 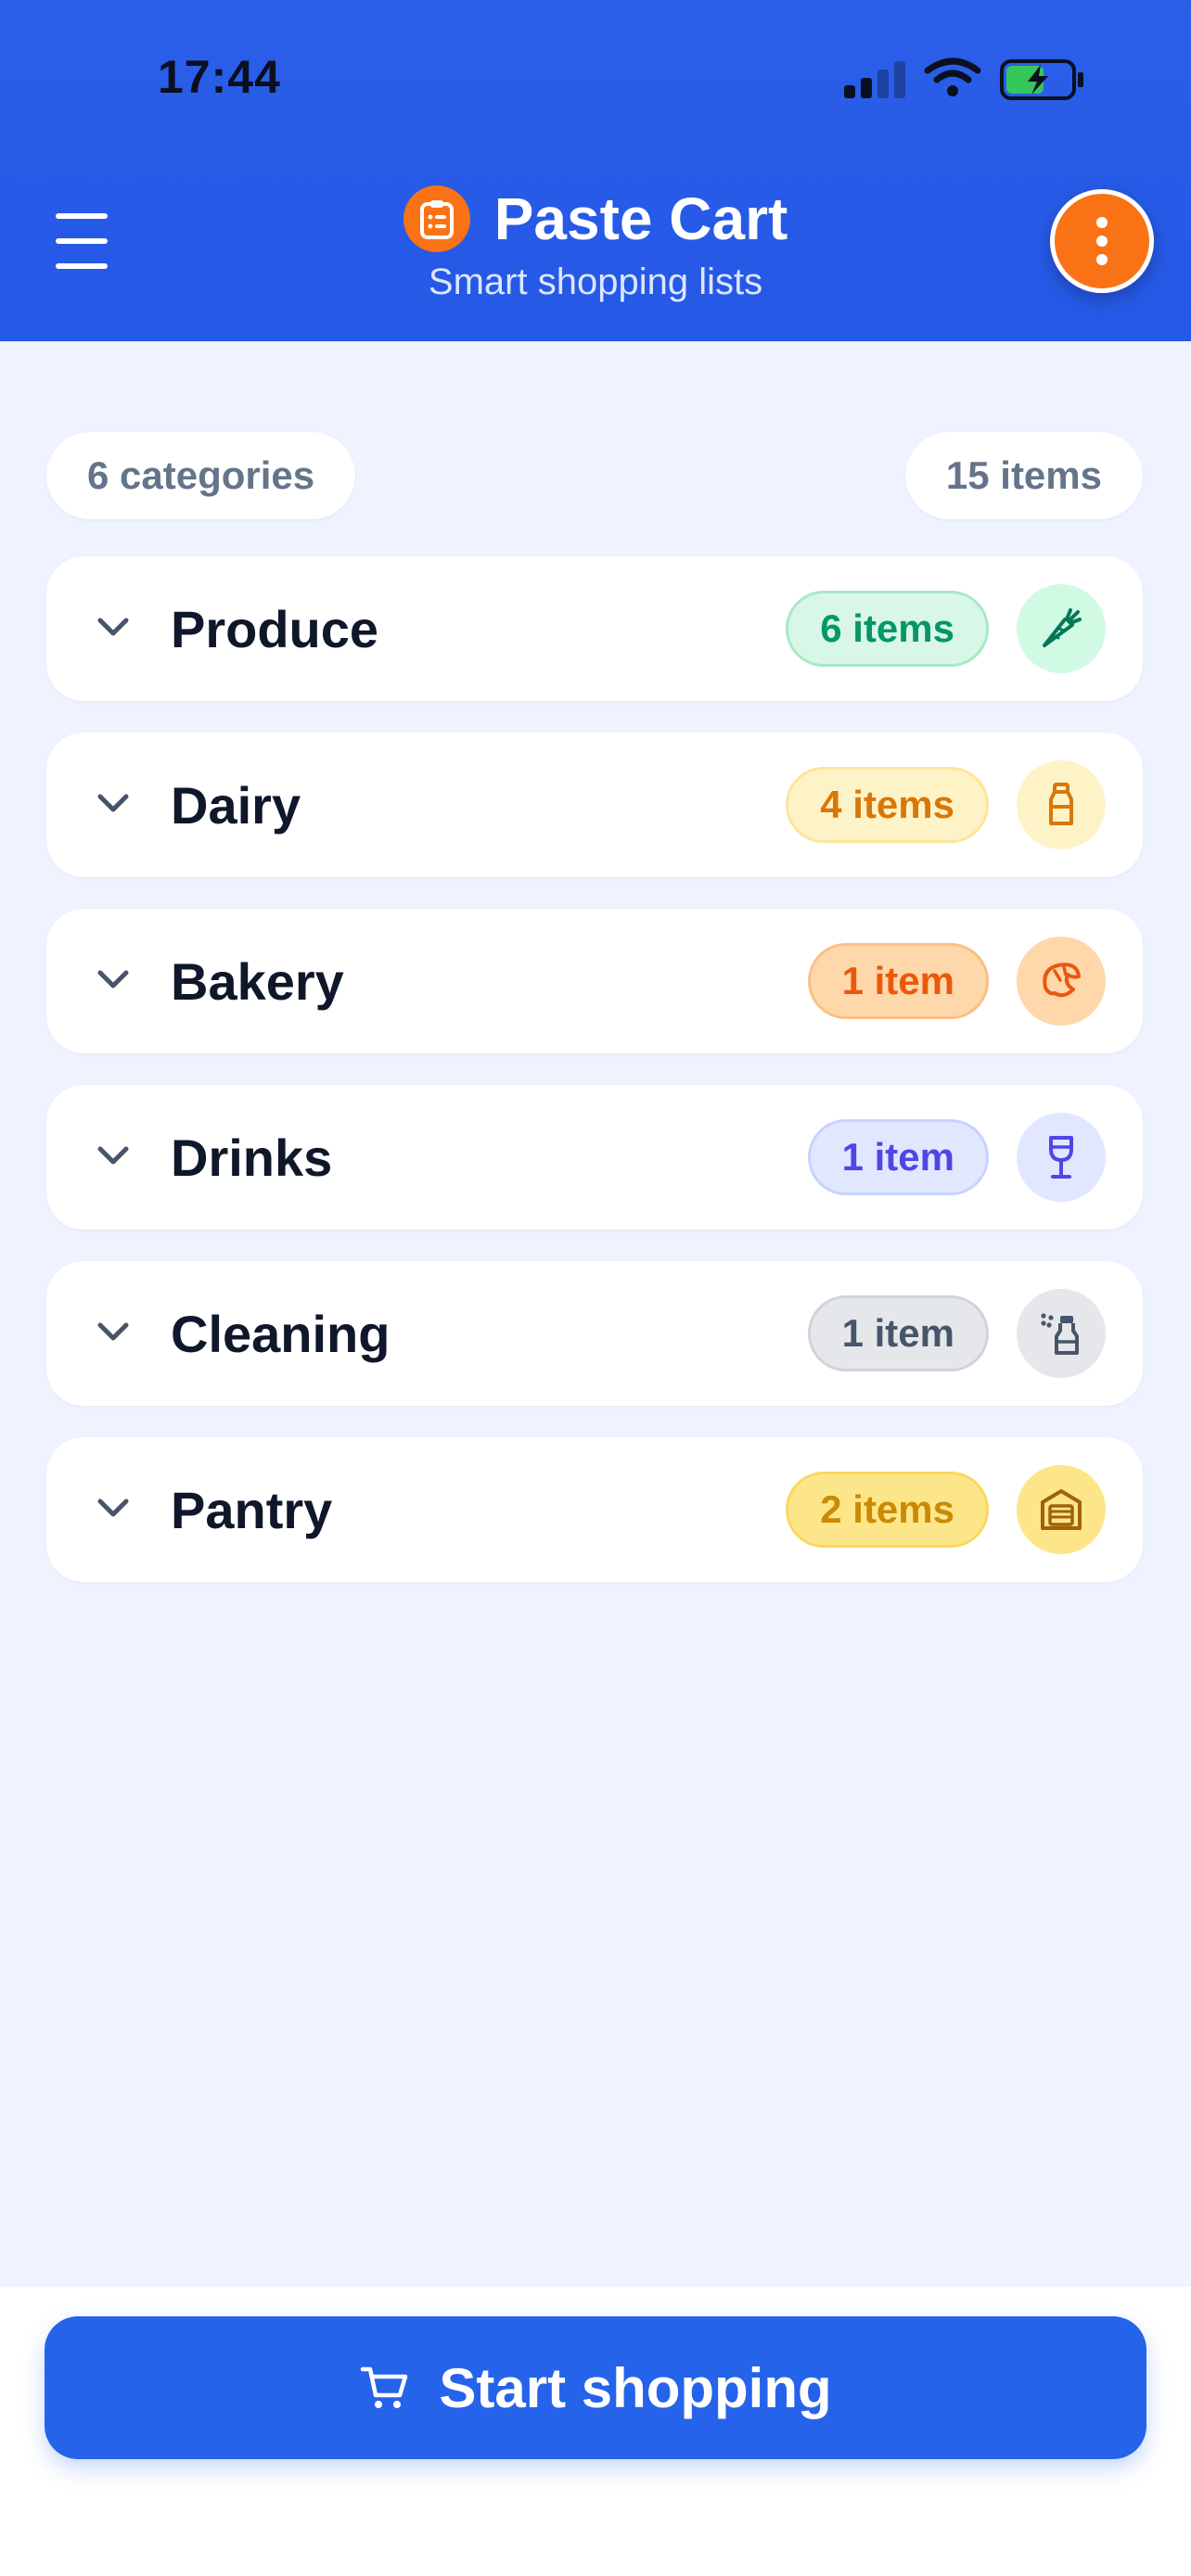 What do you see at coordinates (1061, 1510) in the screenshot?
I see `pantry-box-icon` at bounding box center [1061, 1510].